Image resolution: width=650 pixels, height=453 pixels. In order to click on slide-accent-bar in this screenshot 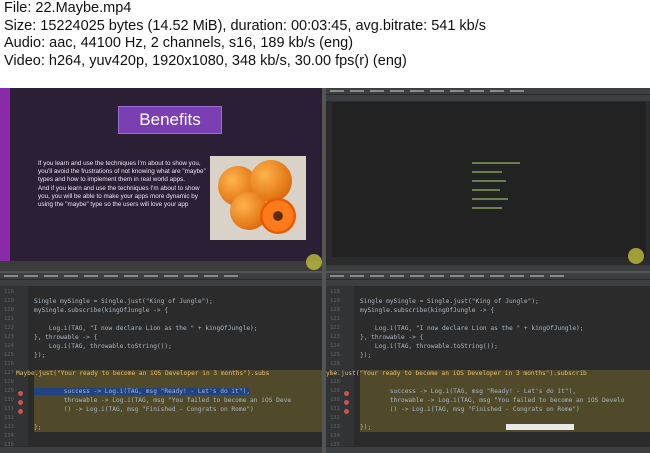, I will do `click(5, 179)`.